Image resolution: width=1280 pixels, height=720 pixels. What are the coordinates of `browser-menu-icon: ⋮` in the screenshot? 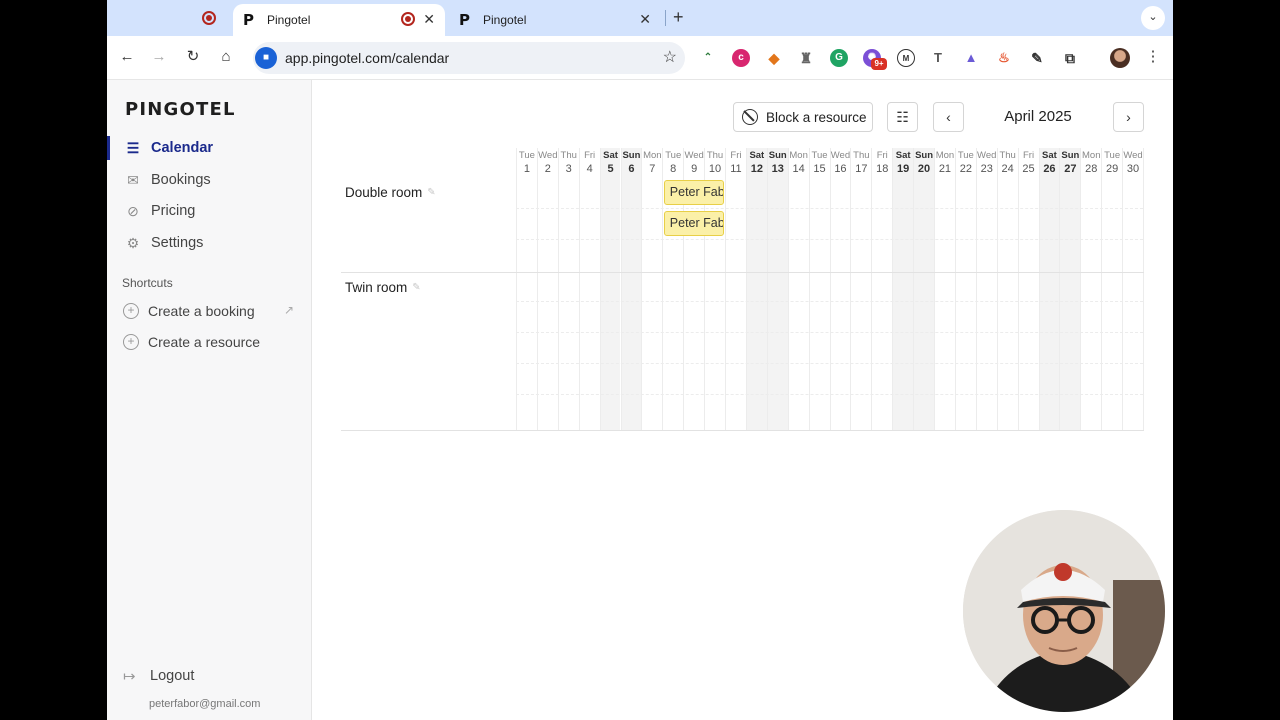 It's located at (1153, 57).